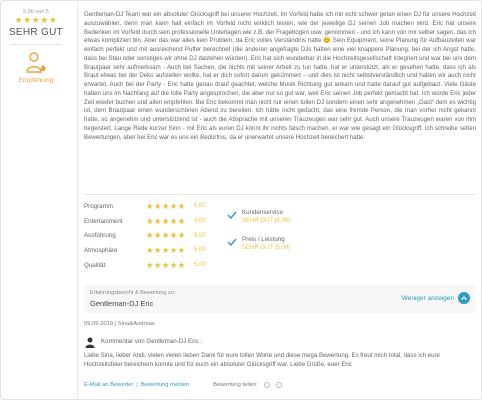 The height and width of the screenshot is (400, 482). Describe the element at coordinates (95, 265) in the screenshot. I see `score-label: Qualität` at that location.